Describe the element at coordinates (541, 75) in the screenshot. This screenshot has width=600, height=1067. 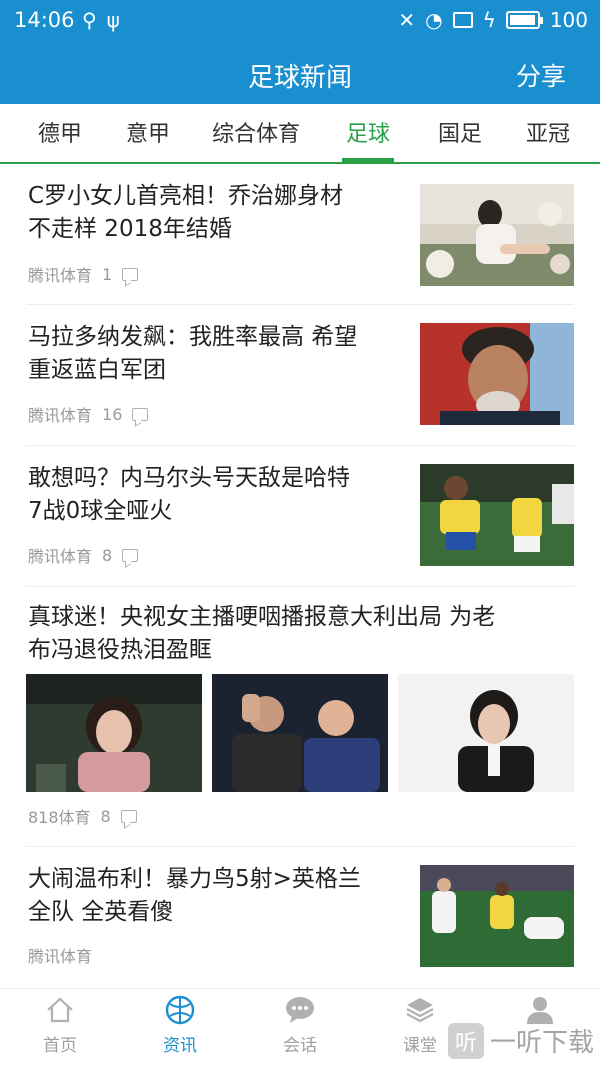
I see `share-button: 分享` at that location.